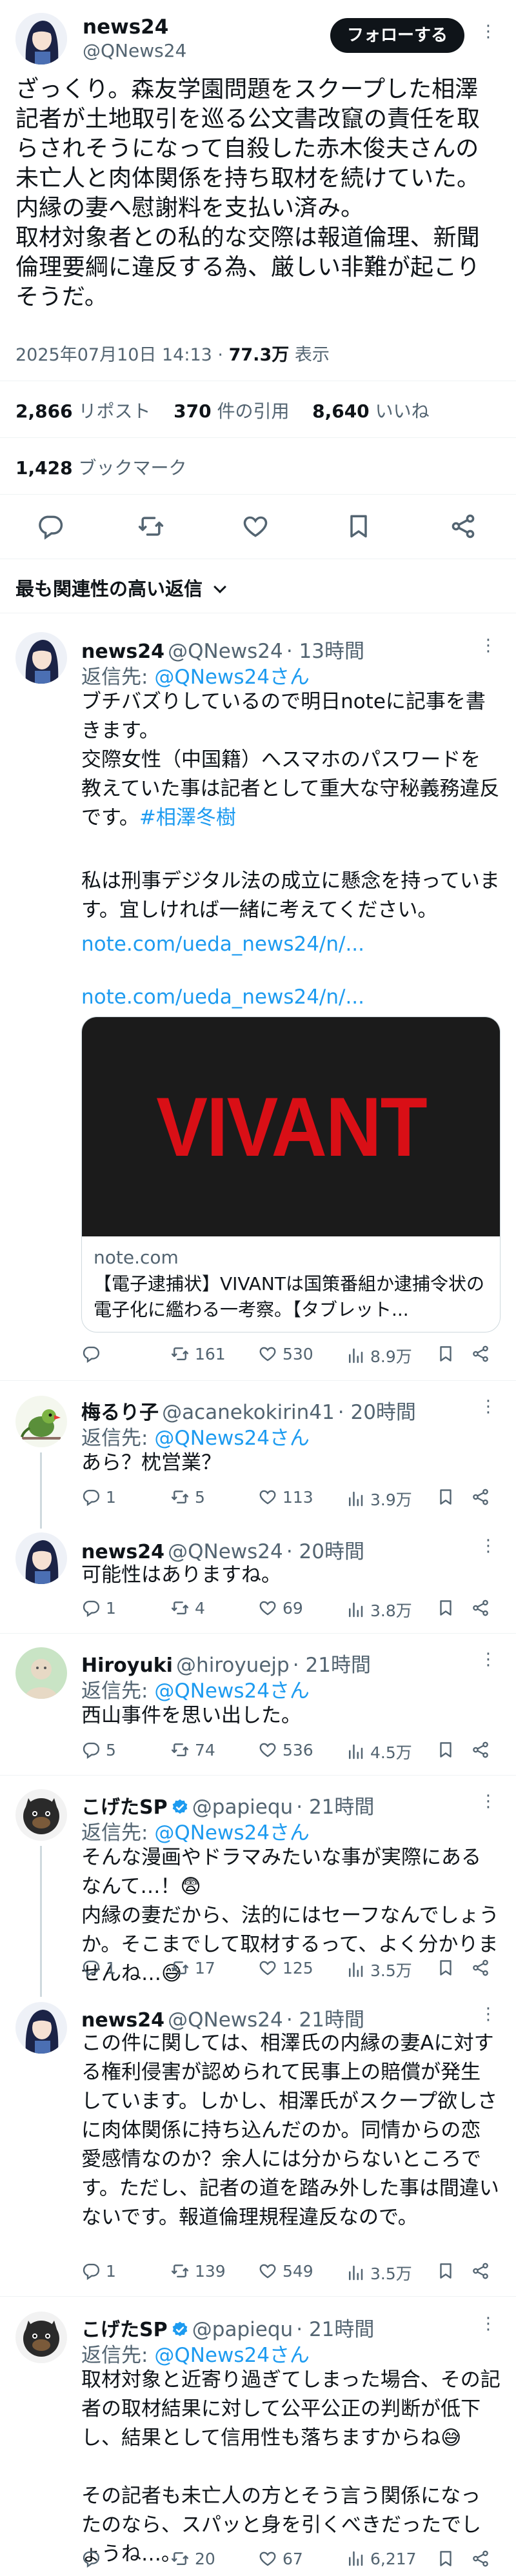 This screenshot has height=2576, width=516. What do you see at coordinates (256, 526) in the screenshot?
I see `like-icon` at bounding box center [256, 526].